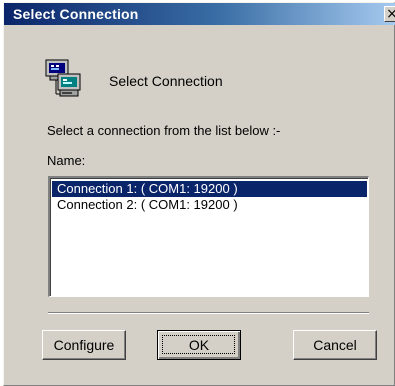 The image size is (395, 386). I want to click on ok-button-label: OK, so click(199, 345).